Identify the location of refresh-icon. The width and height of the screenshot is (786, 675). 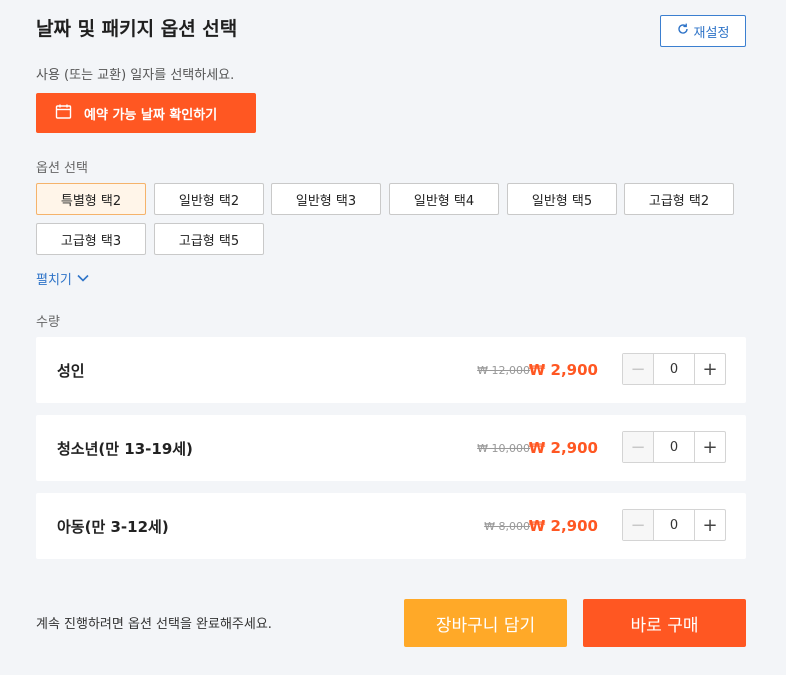
(683, 31).